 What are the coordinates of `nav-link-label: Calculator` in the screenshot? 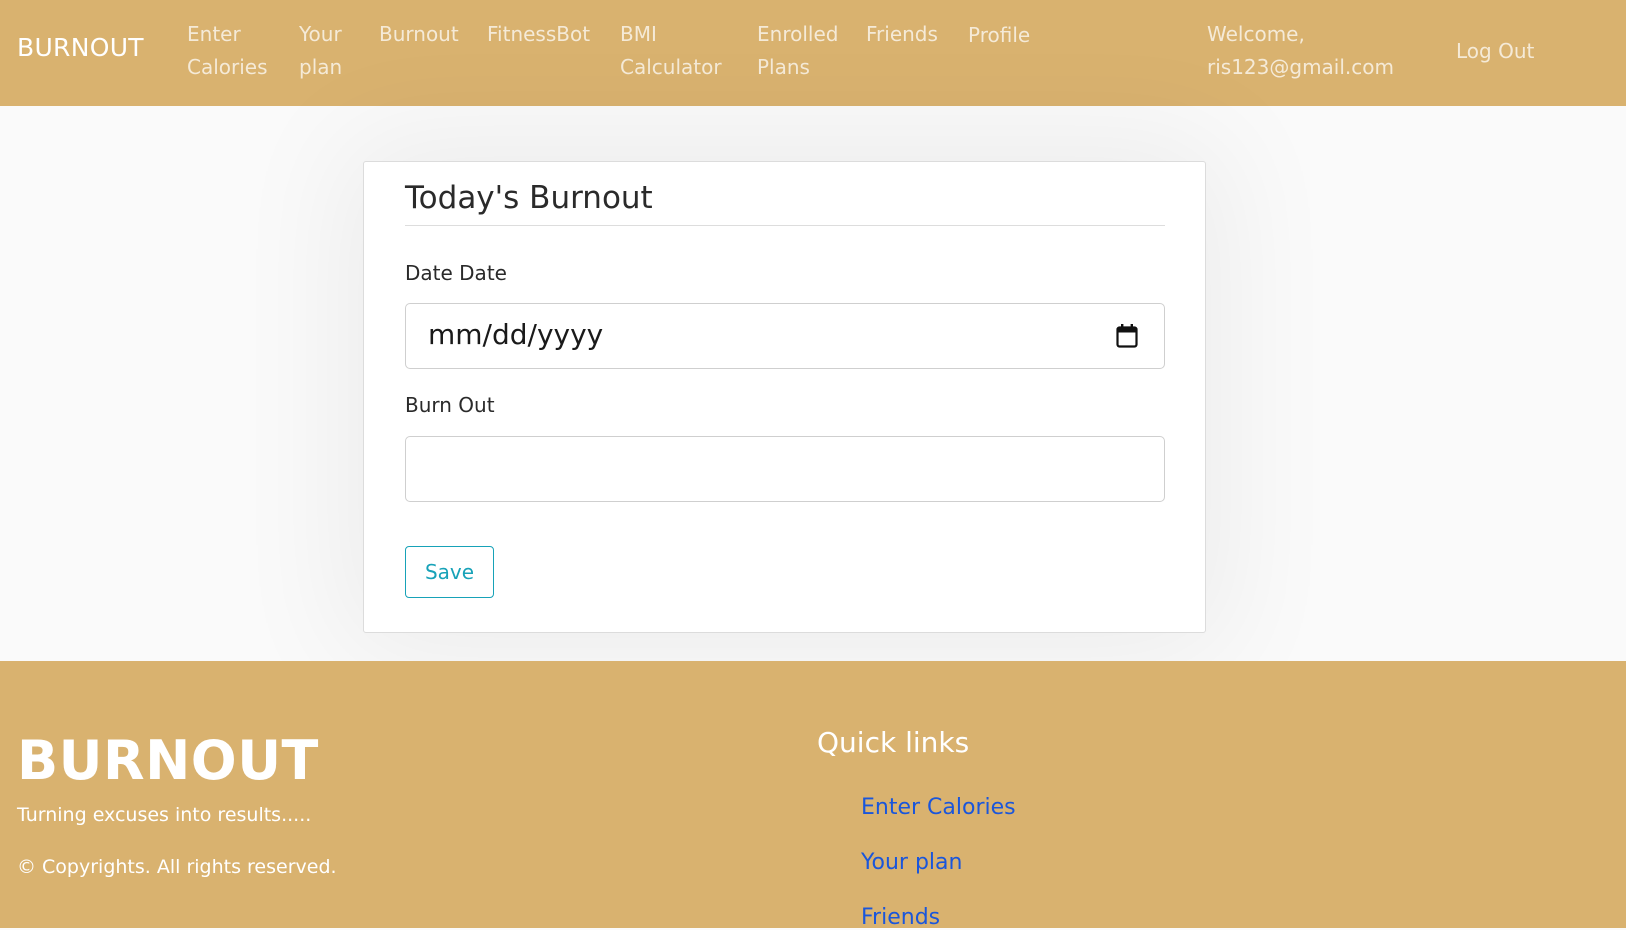 It's located at (671, 67).